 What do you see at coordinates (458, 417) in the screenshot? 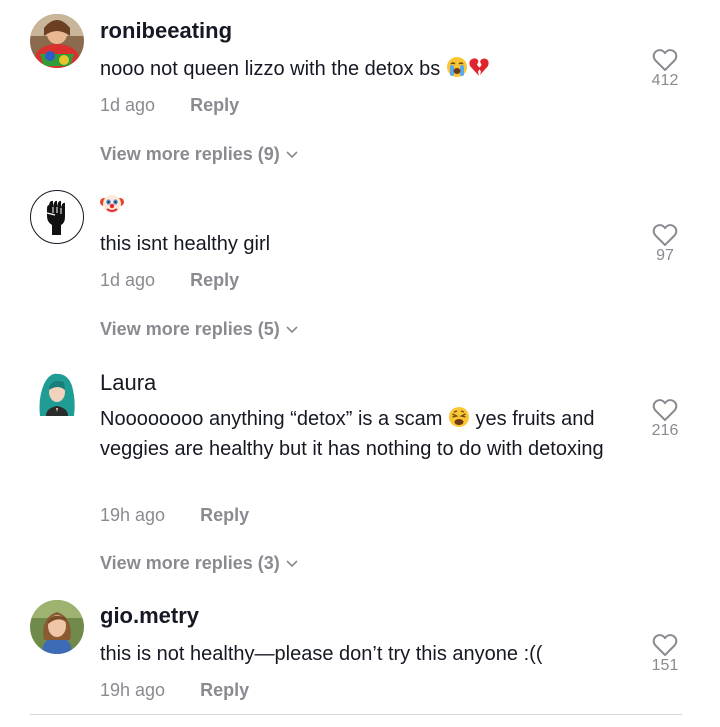
I see `weary-face-icon` at bounding box center [458, 417].